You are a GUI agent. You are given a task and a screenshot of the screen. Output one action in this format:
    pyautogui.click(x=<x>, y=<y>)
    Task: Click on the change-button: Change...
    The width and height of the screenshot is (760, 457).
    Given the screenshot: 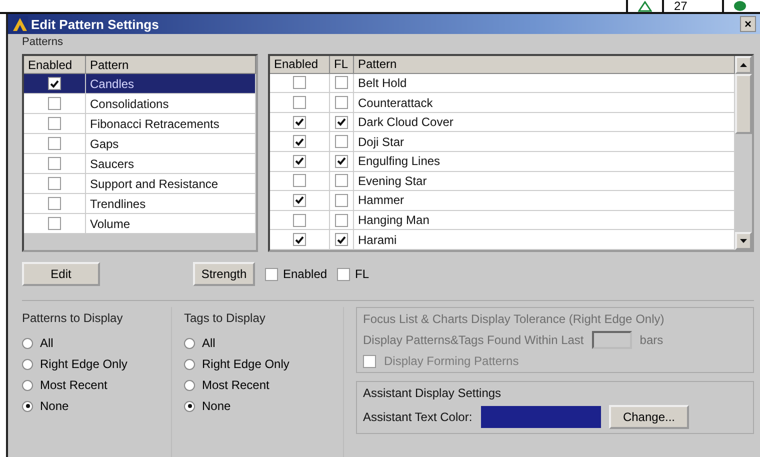 What is the action you would take?
    pyautogui.click(x=649, y=417)
    